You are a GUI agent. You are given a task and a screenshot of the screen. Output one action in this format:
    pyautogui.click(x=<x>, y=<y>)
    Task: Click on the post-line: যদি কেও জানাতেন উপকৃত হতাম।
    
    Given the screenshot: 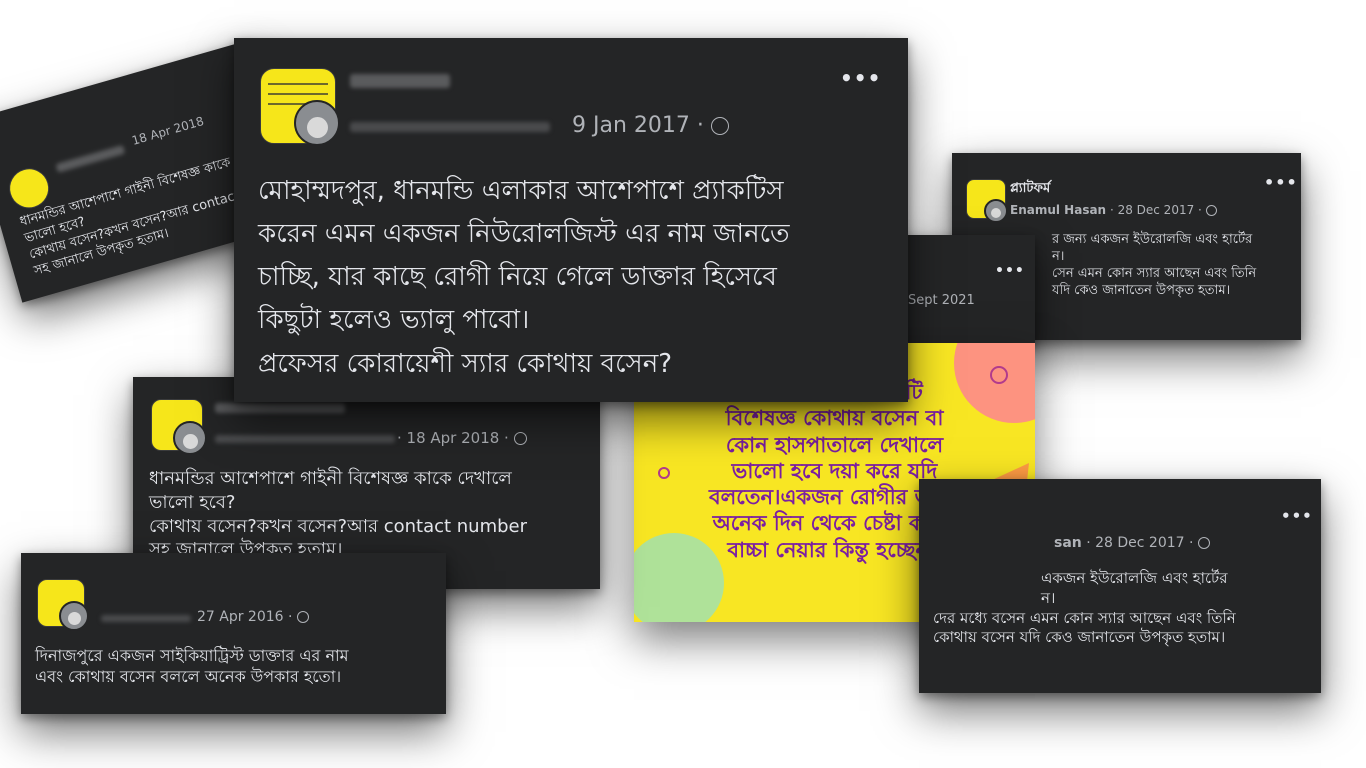 What is the action you would take?
    pyautogui.click(x=1141, y=291)
    